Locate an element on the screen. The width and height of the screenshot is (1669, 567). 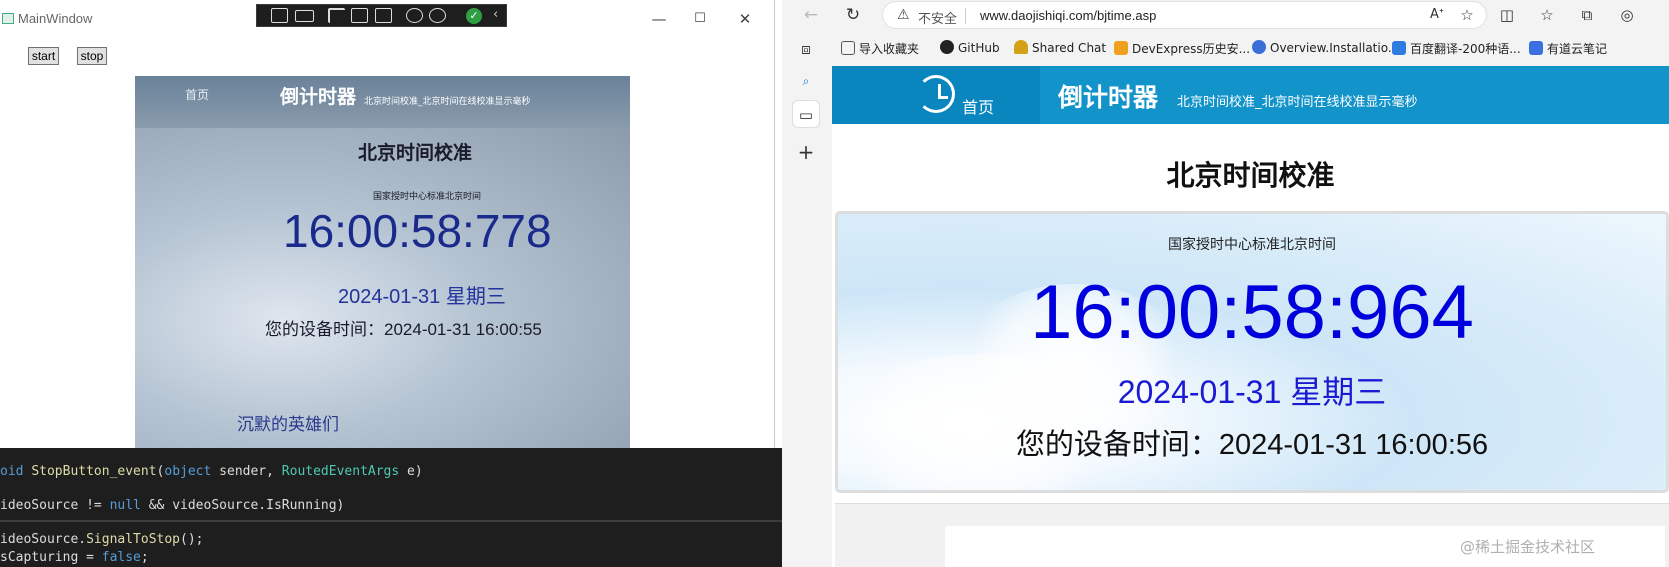
github-icon is located at coordinates (947, 47).